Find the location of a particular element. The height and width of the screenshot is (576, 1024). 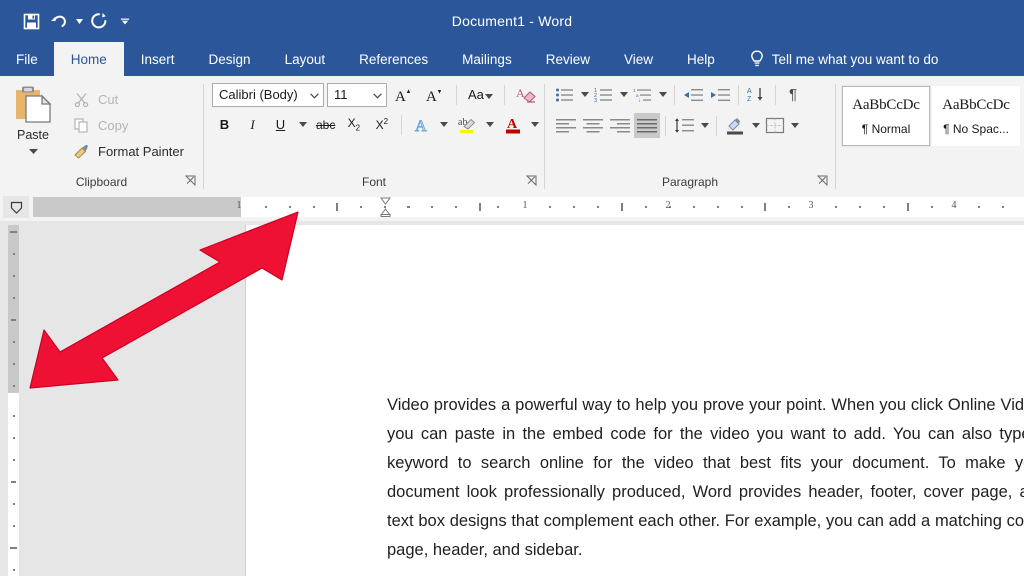

show-formatting-marks-button: ¶ is located at coordinates (793, 94).